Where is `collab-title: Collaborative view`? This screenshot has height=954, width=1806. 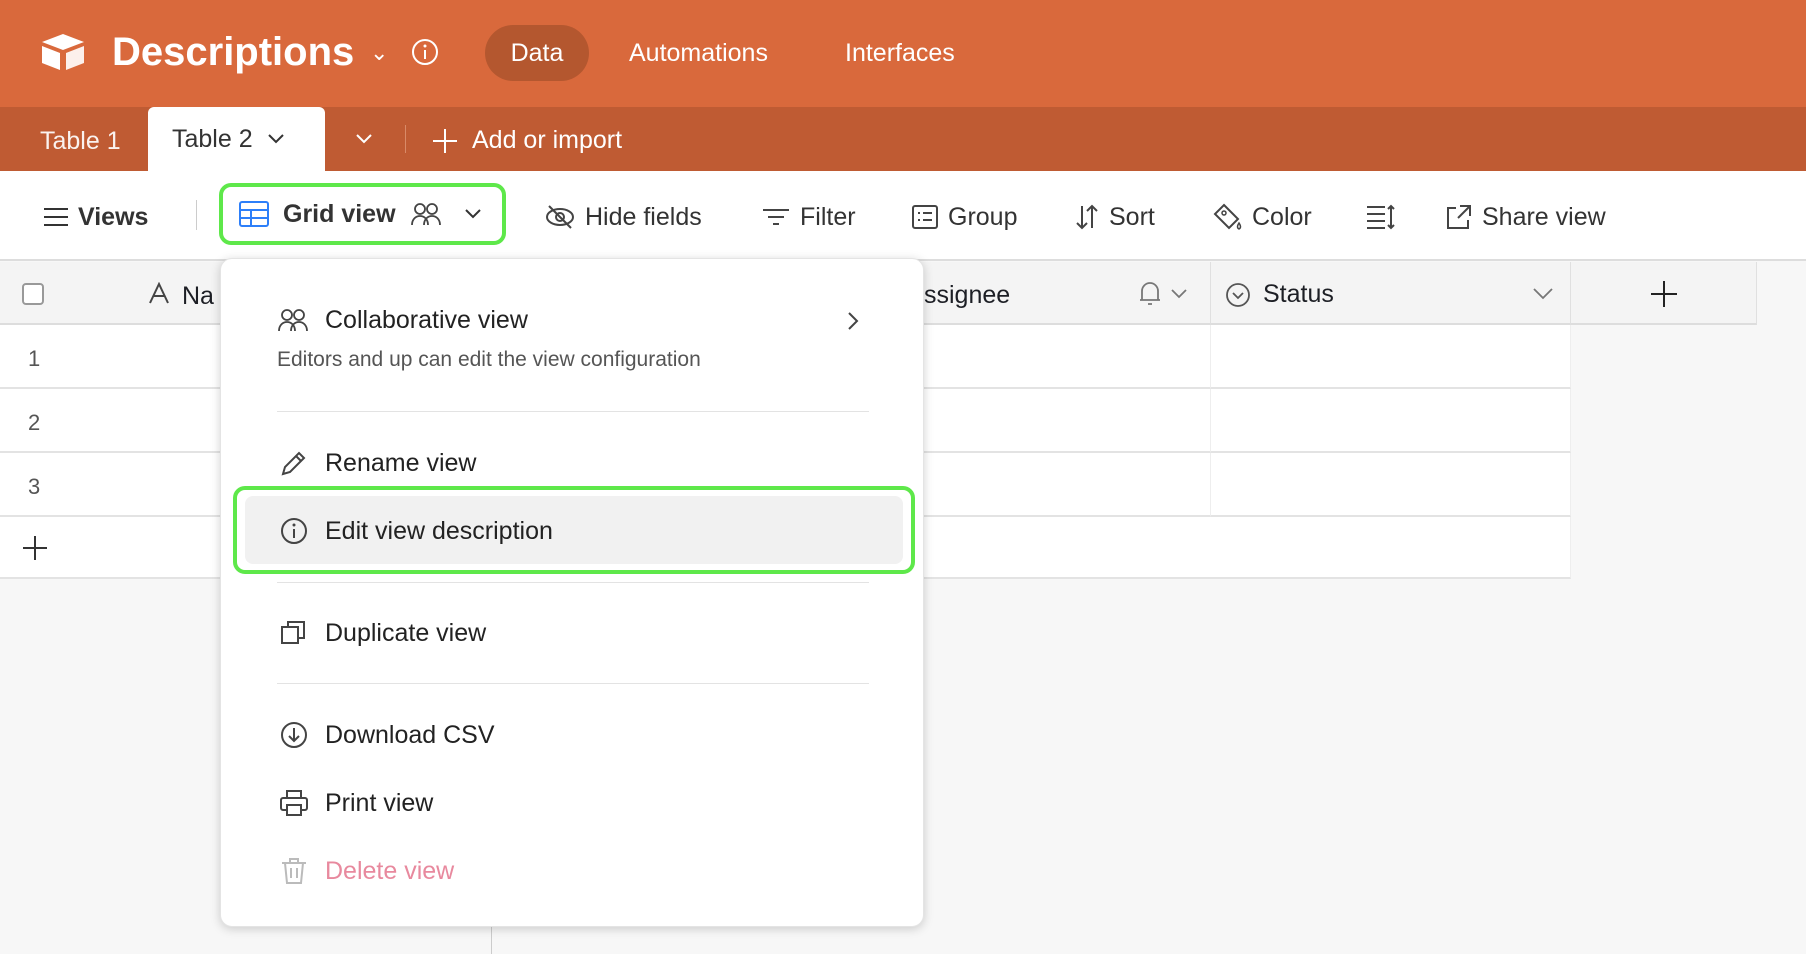 collab-title: Collaborative view is located at coordinates (426, 320).